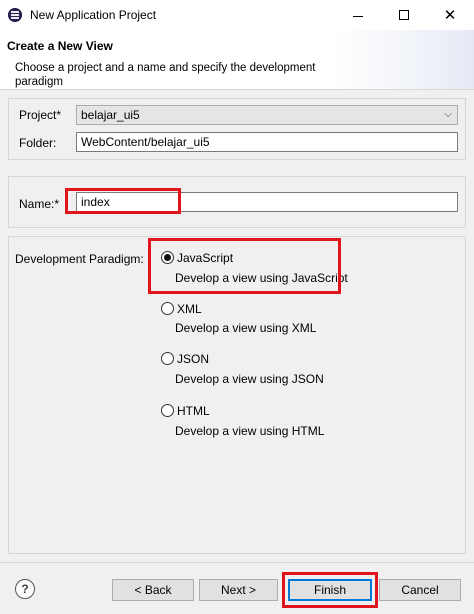 The image size is (474, 614). What do you see at coordinates (246, 328) in the screenshot?
I see `radio-xml-description: Develop a view using XML` at bounding box center [246, 328].